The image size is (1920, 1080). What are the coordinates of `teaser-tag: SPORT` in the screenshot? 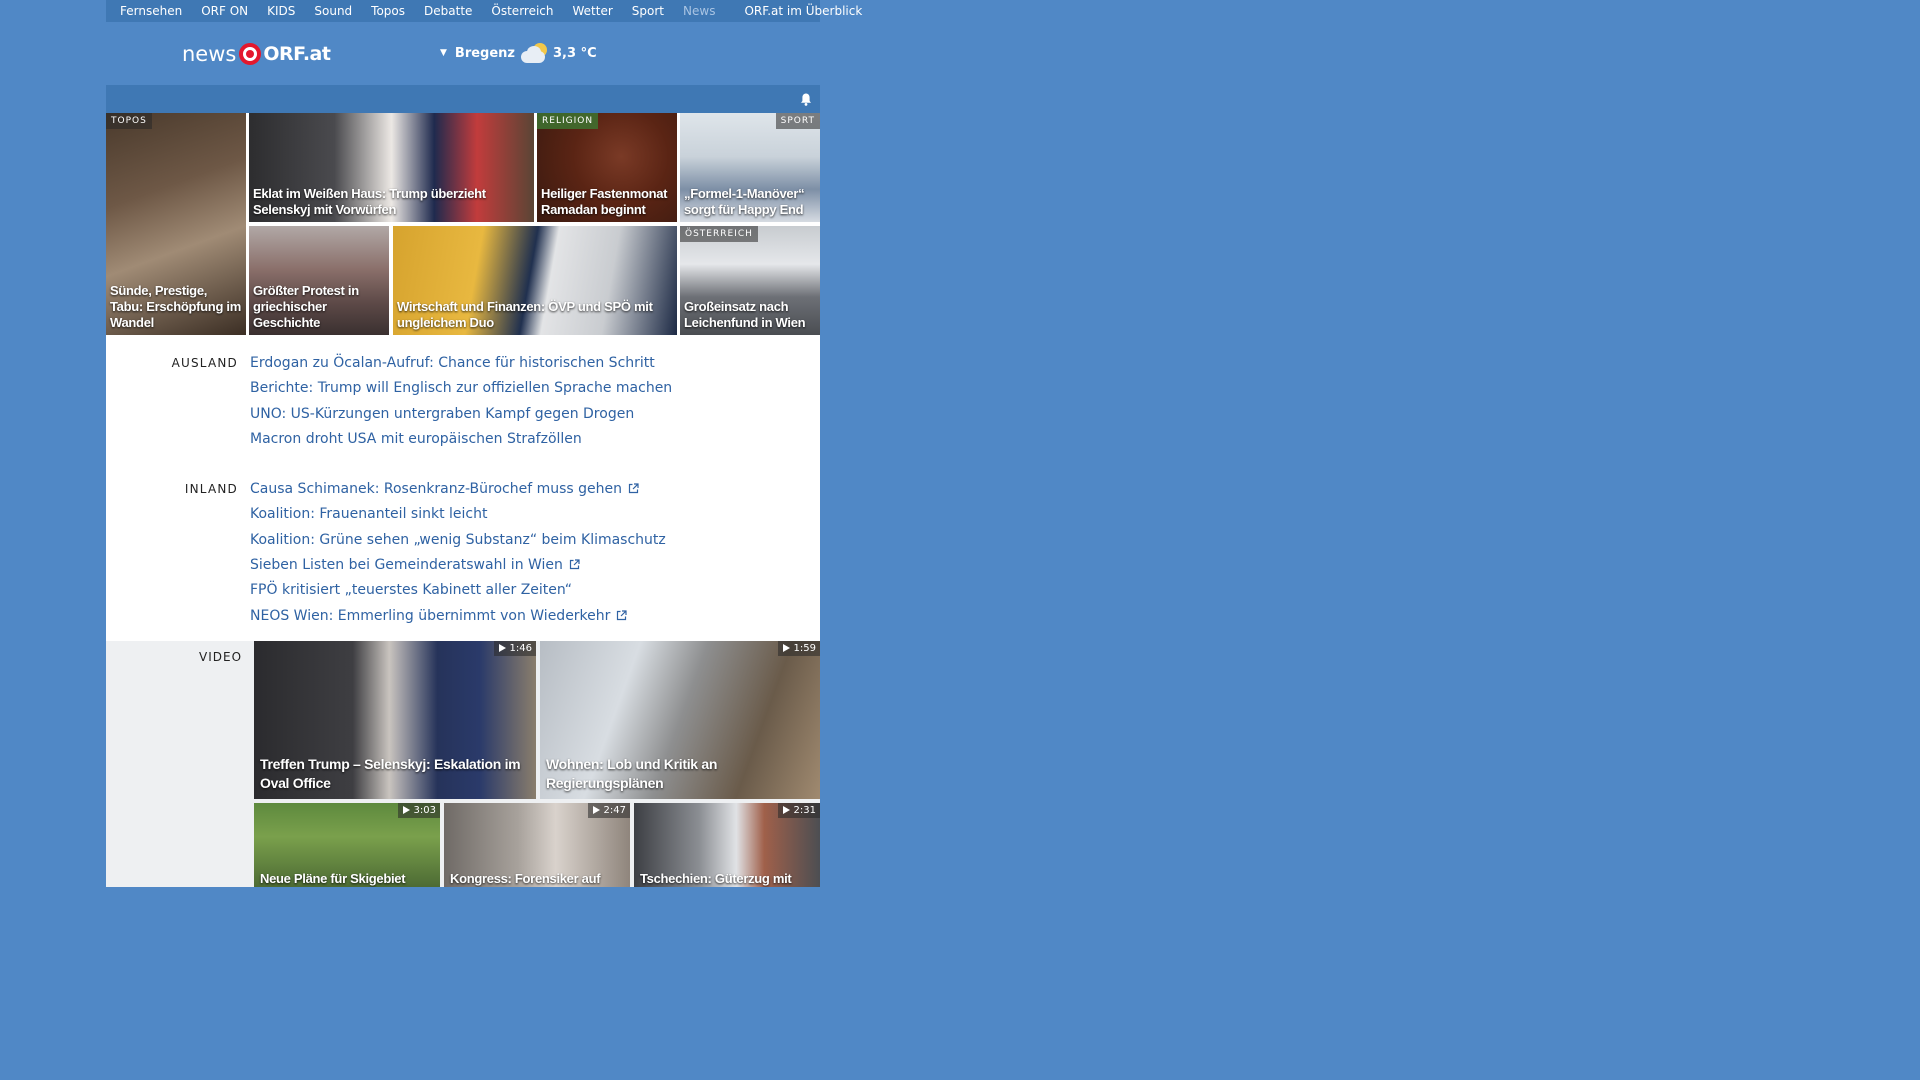 It's located at (797, 121).